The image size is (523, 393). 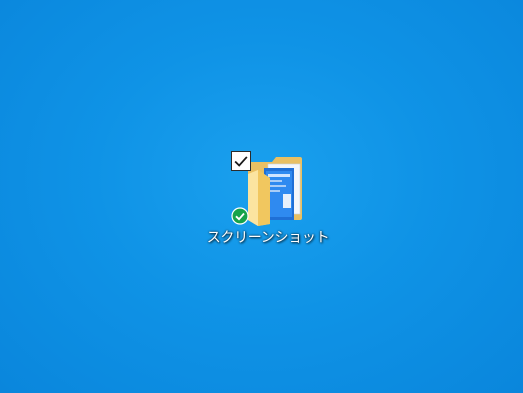 What do you see at coordinates (268, 202) in the screenshot?
I see `desktop-icon-screenshots-folder: スクリーンショット` at bounding box center [268, 202].